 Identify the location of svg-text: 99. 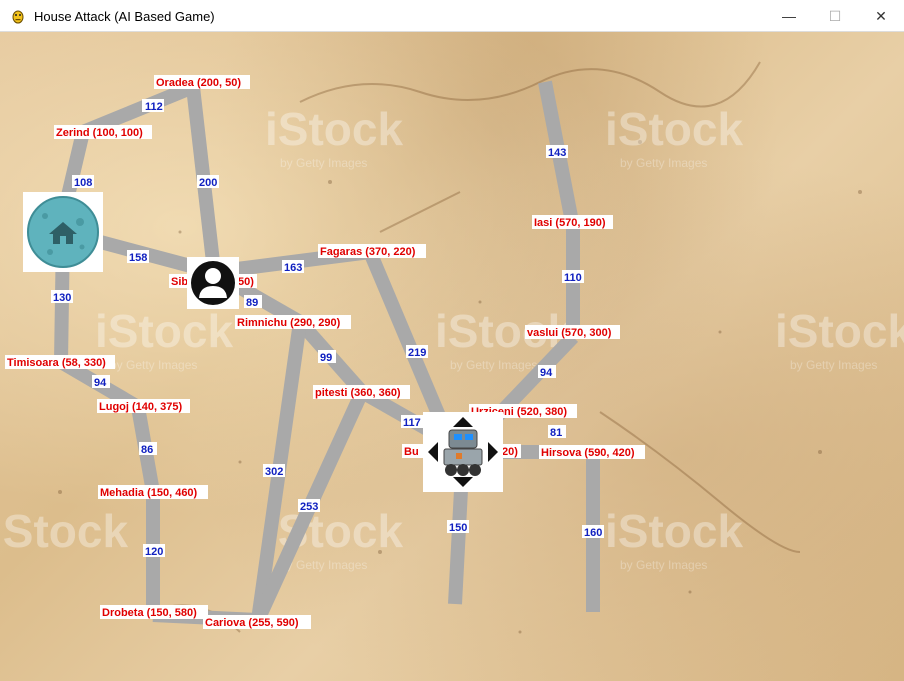
(326, 358).